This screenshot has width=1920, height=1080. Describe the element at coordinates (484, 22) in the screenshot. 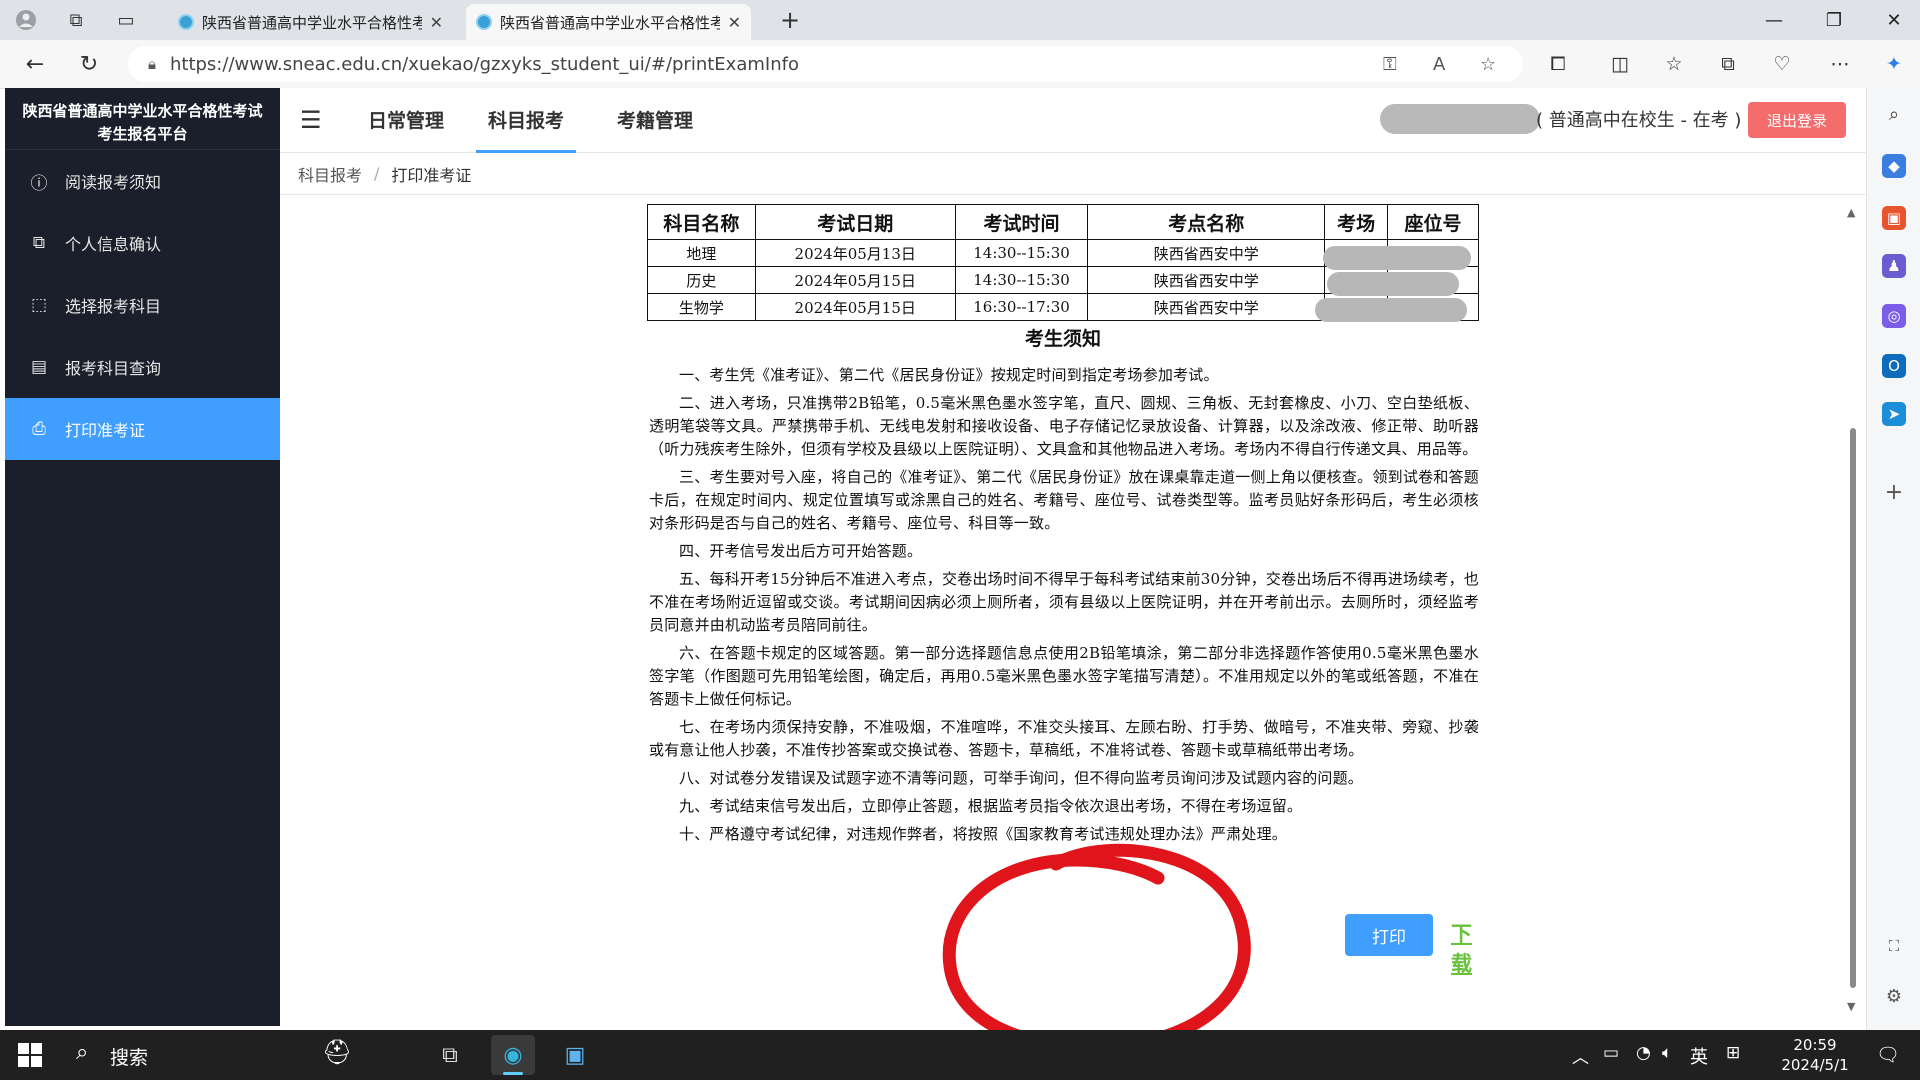

I see `site-favicon-icon` at that location.